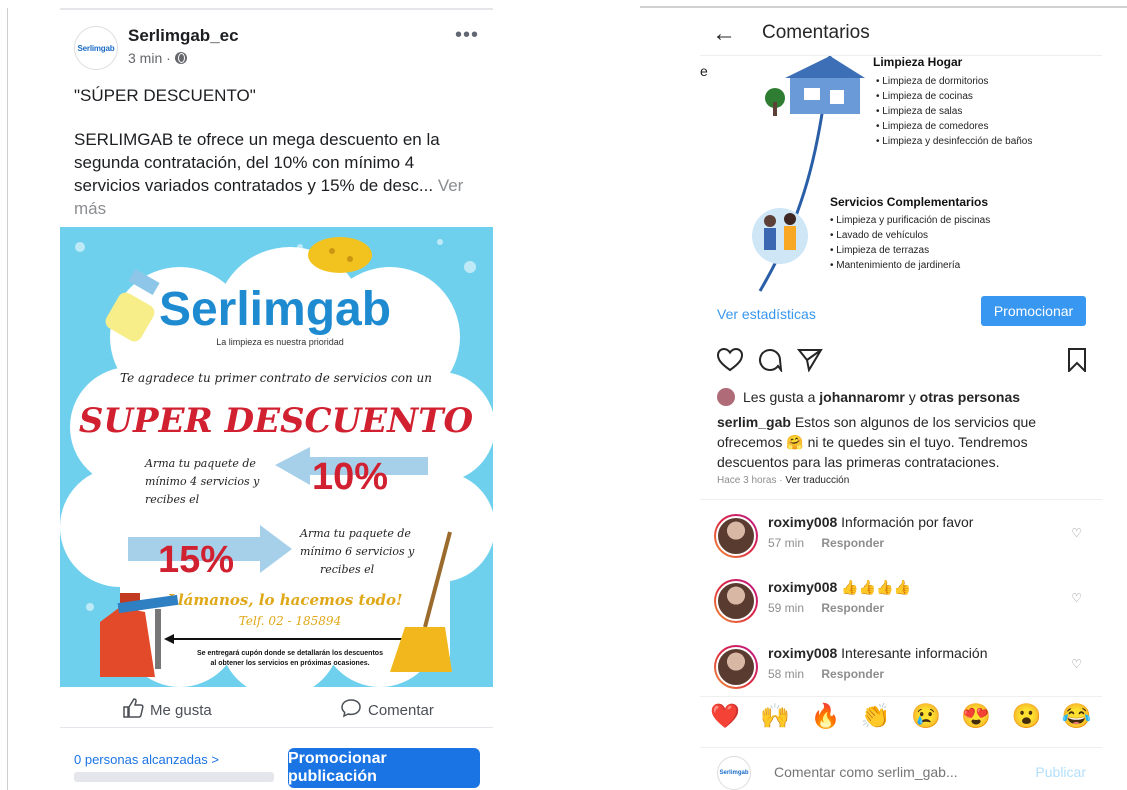 This screenshot has height=790, width=1127. I want to click on likes-prefix: Les gusta a, so click(779, 397).